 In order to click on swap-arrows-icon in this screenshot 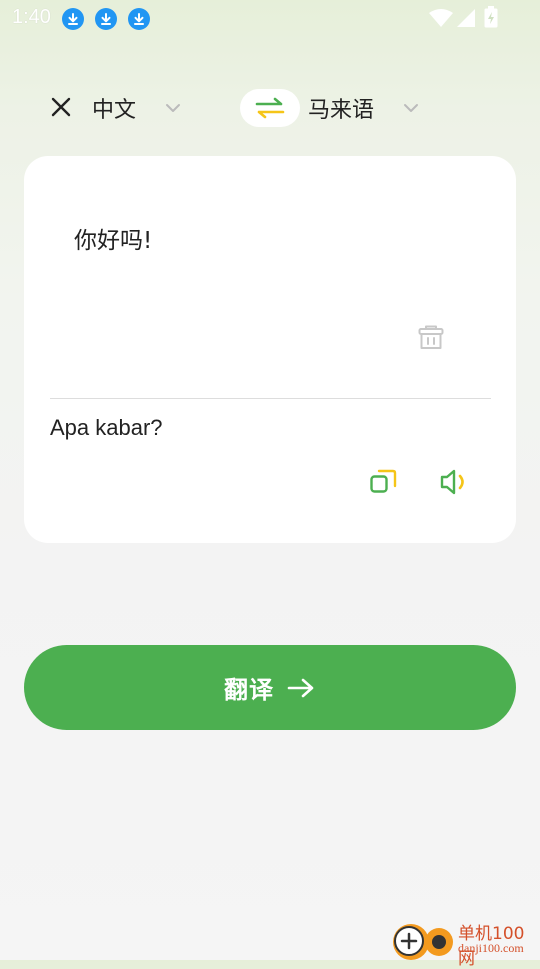, I will do `click(270, 108)`.